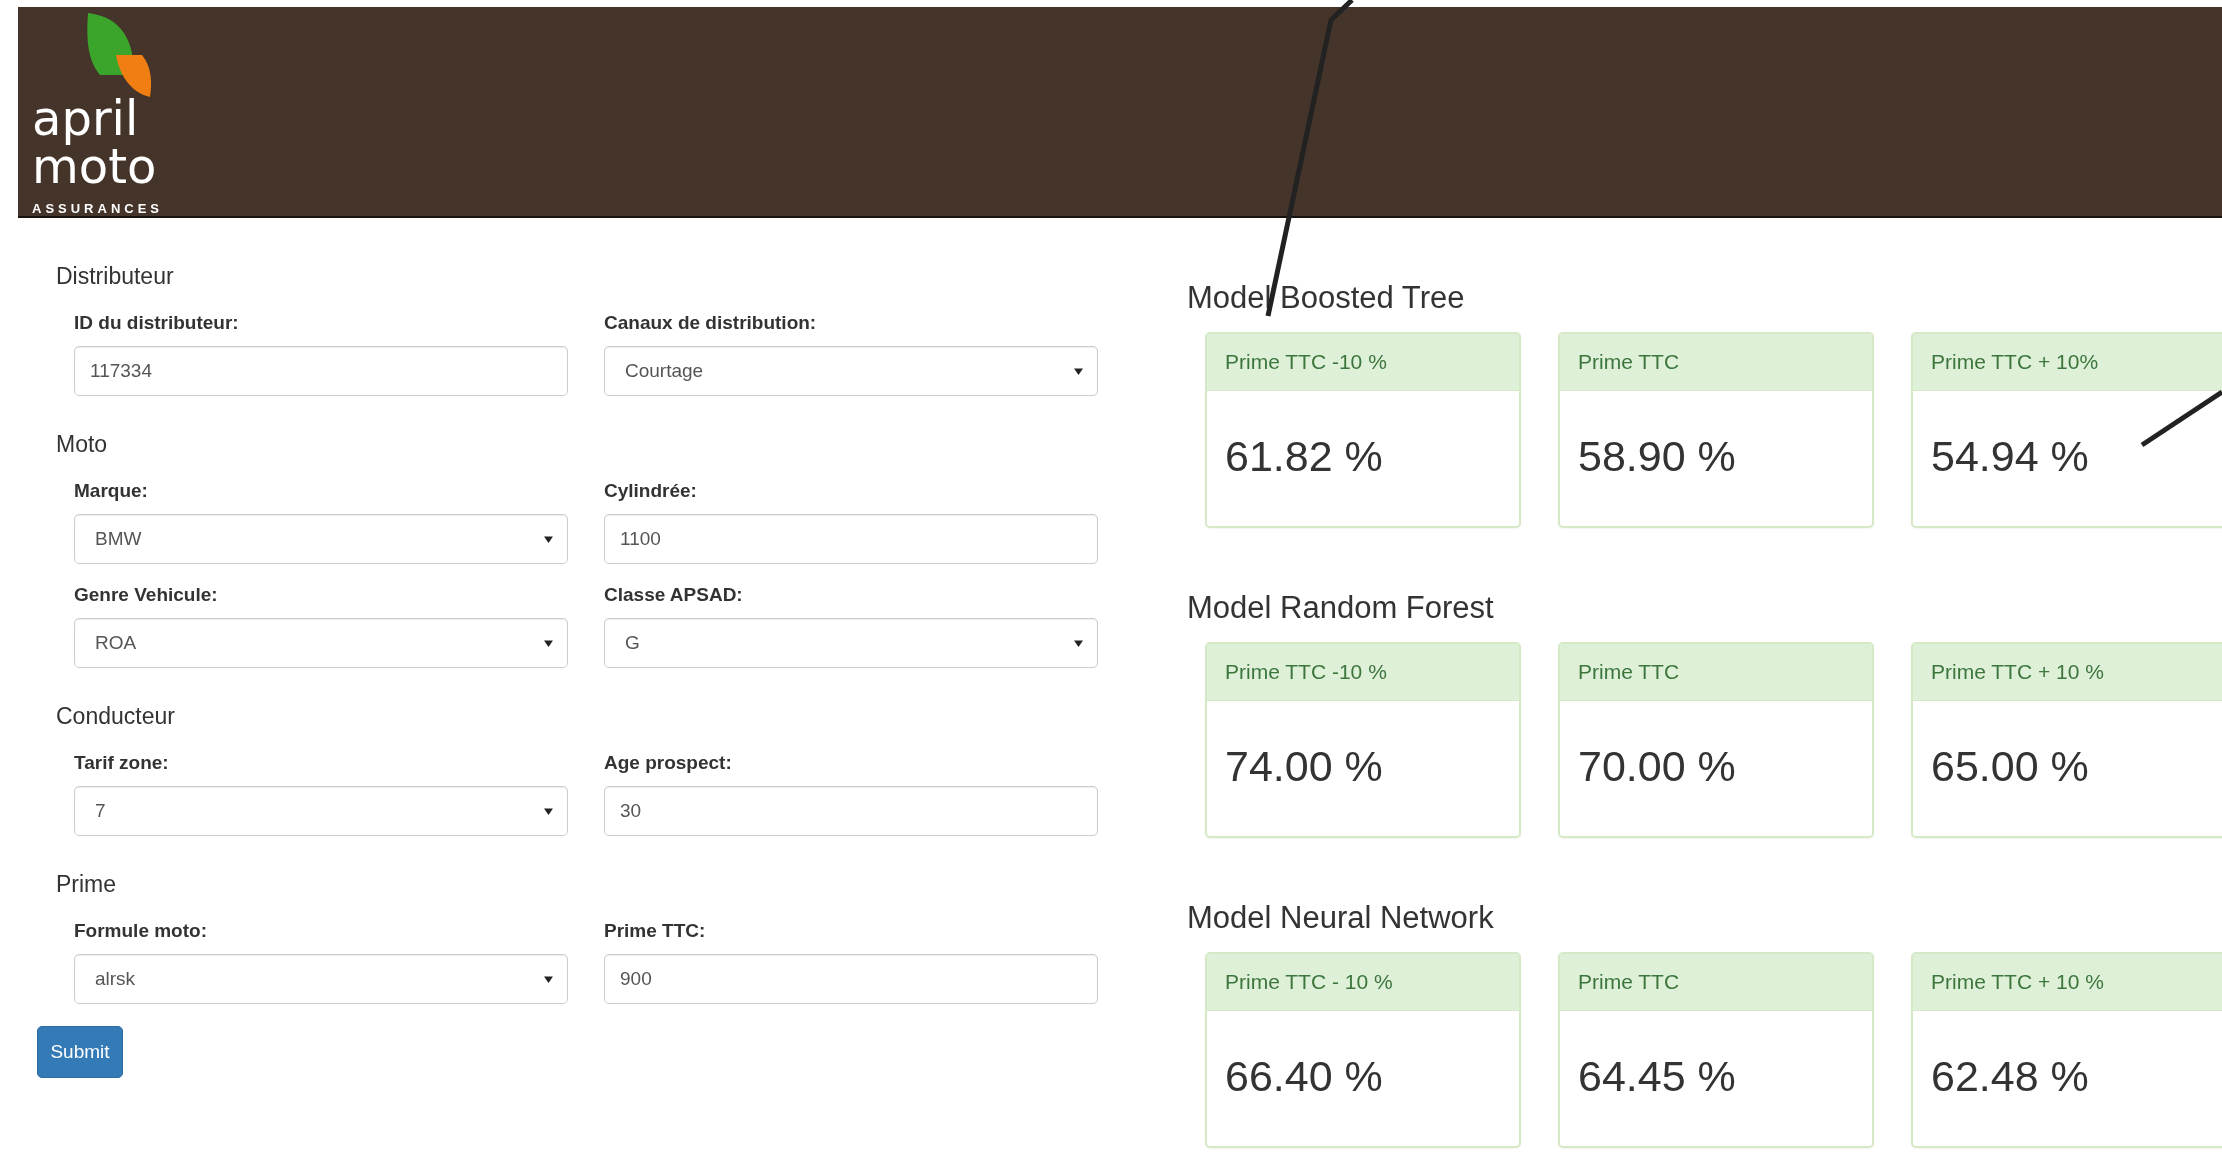  What do you see at coordinates (80, 1052) in the screenshot?
I see `submit-button: Submit` at bounding box center [80, 1052].